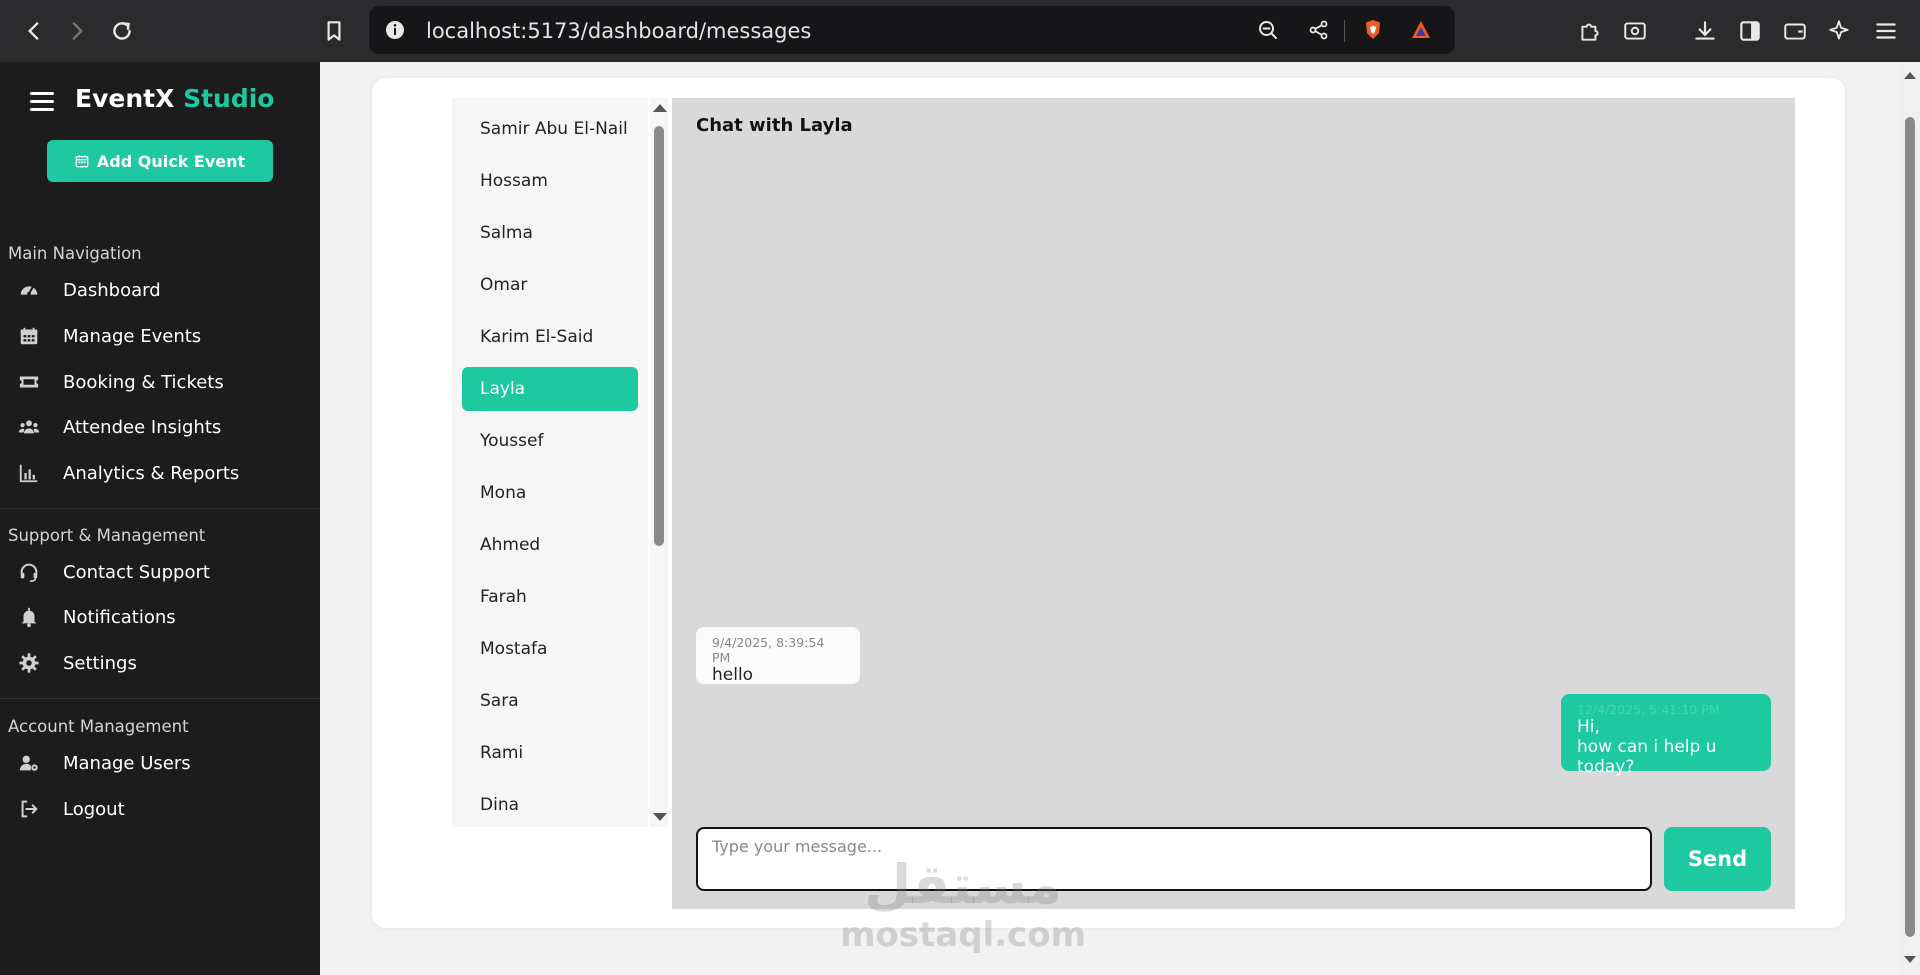  I want to click on ticket-icon, so click(29, 382).